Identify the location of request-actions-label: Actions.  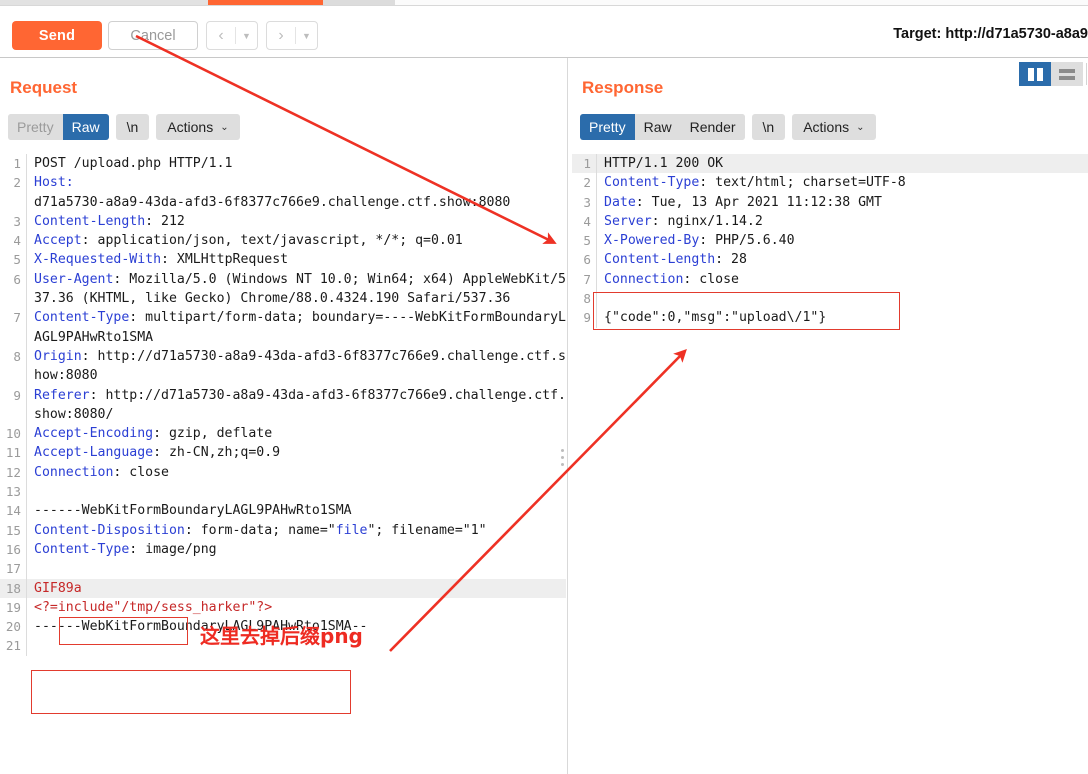
(190, 127).